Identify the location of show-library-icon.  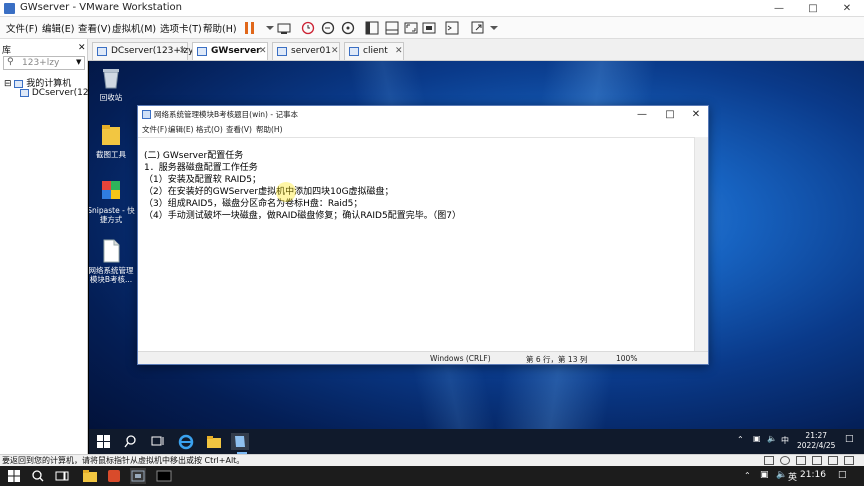
(372, 28).